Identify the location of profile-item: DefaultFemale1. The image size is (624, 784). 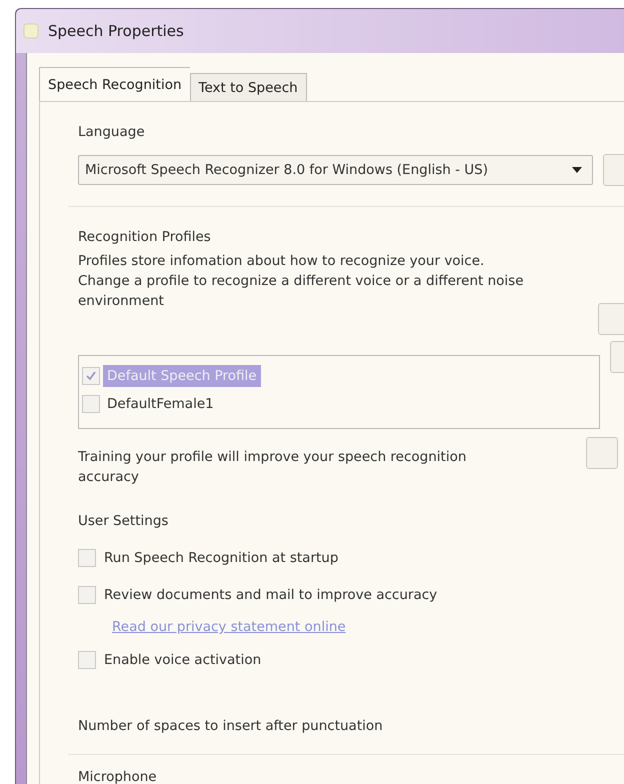
(160, 404).